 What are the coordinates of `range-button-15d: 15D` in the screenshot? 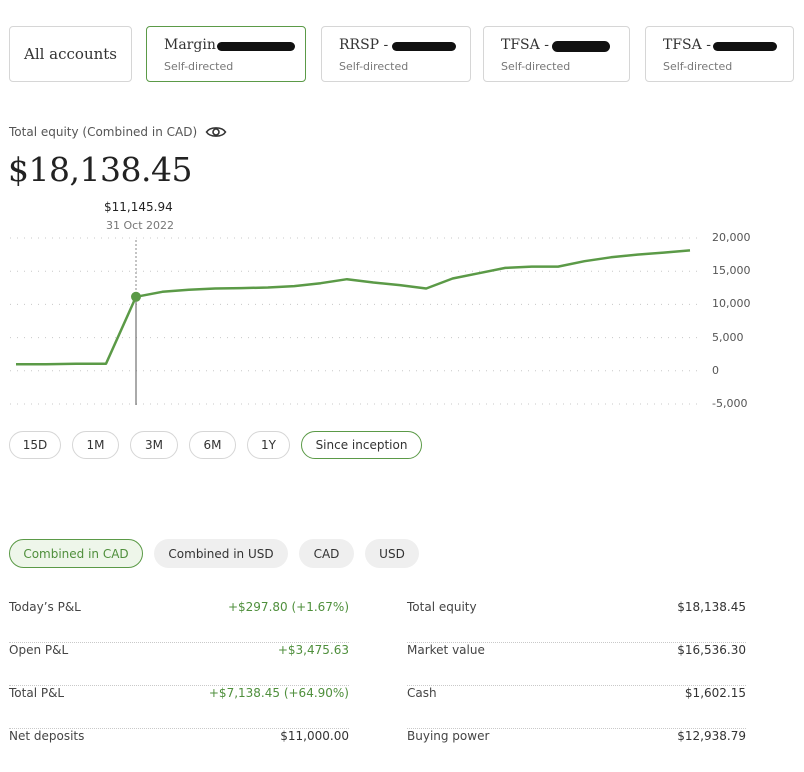 It's located at (35, 445).